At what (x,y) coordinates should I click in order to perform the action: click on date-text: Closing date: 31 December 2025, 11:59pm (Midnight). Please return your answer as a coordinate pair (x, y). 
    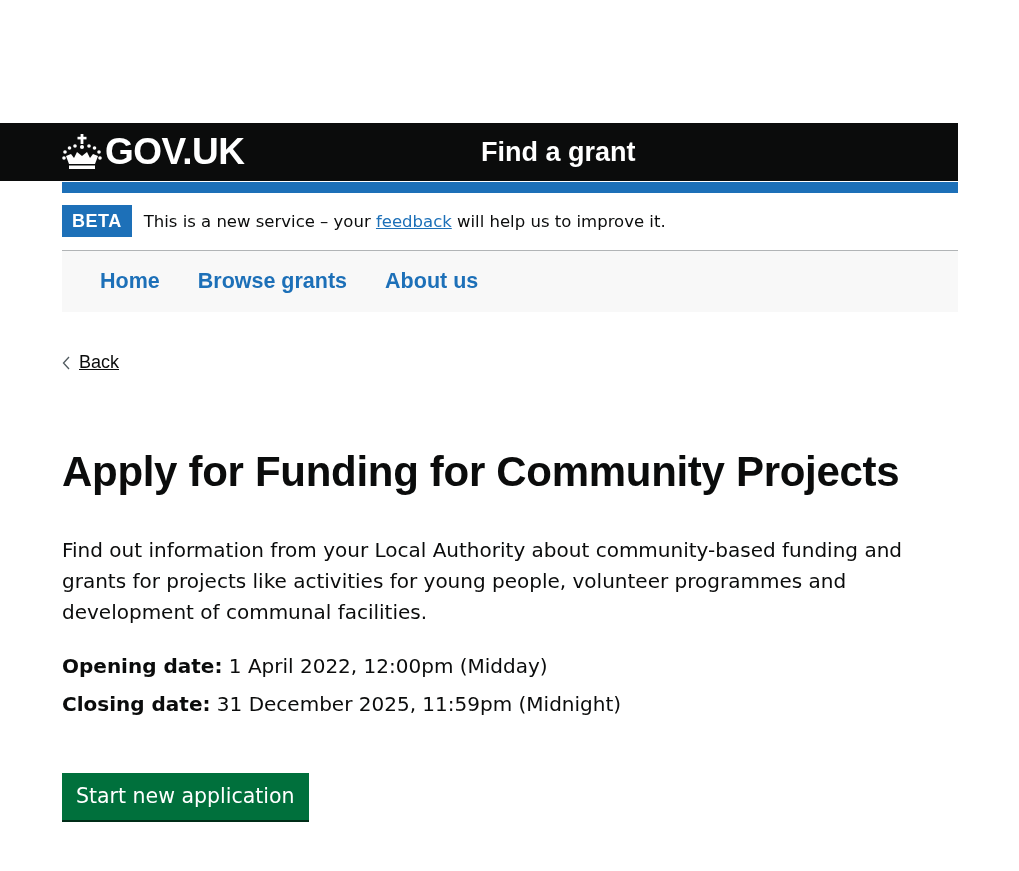
    Looking at the image, I should click on (342, 704).